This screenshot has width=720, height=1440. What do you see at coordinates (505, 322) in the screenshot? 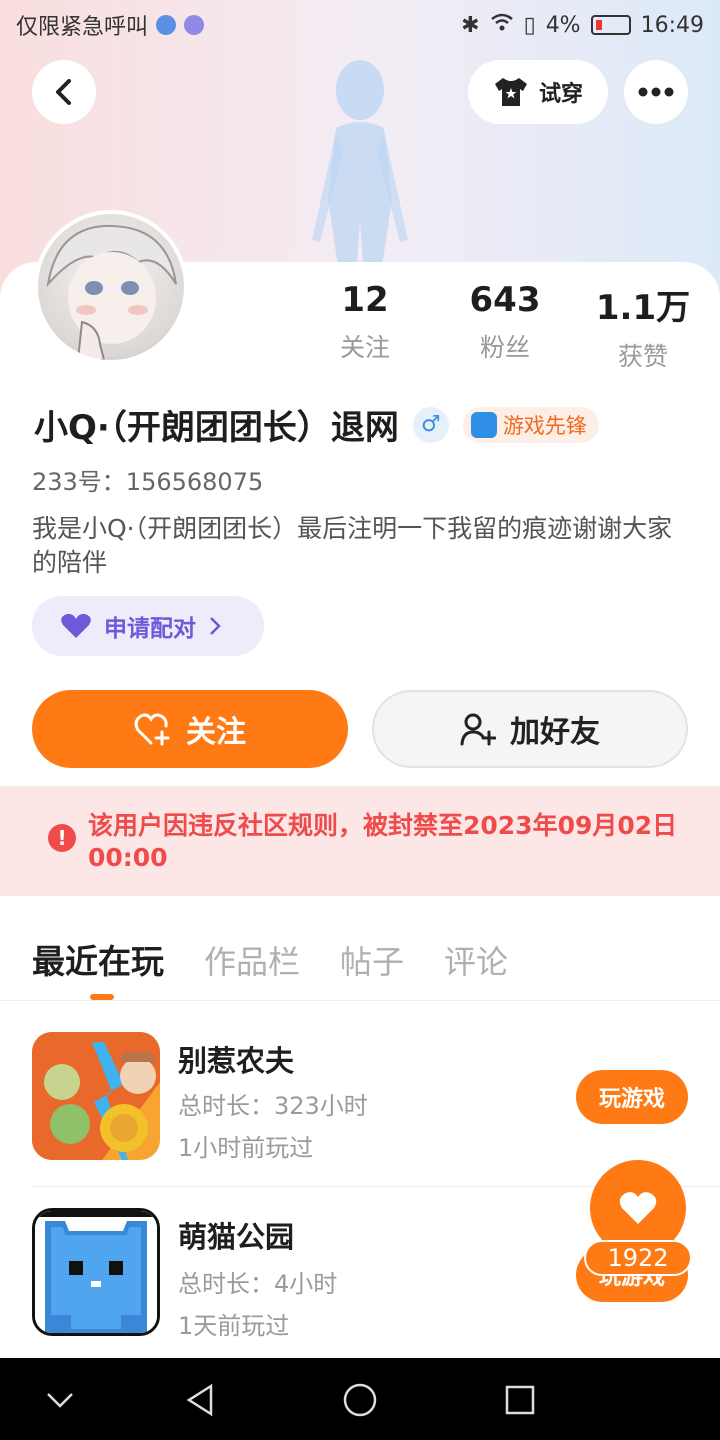
I see `stat-followers: 643 粉丝` at bounding box center [505, 322].